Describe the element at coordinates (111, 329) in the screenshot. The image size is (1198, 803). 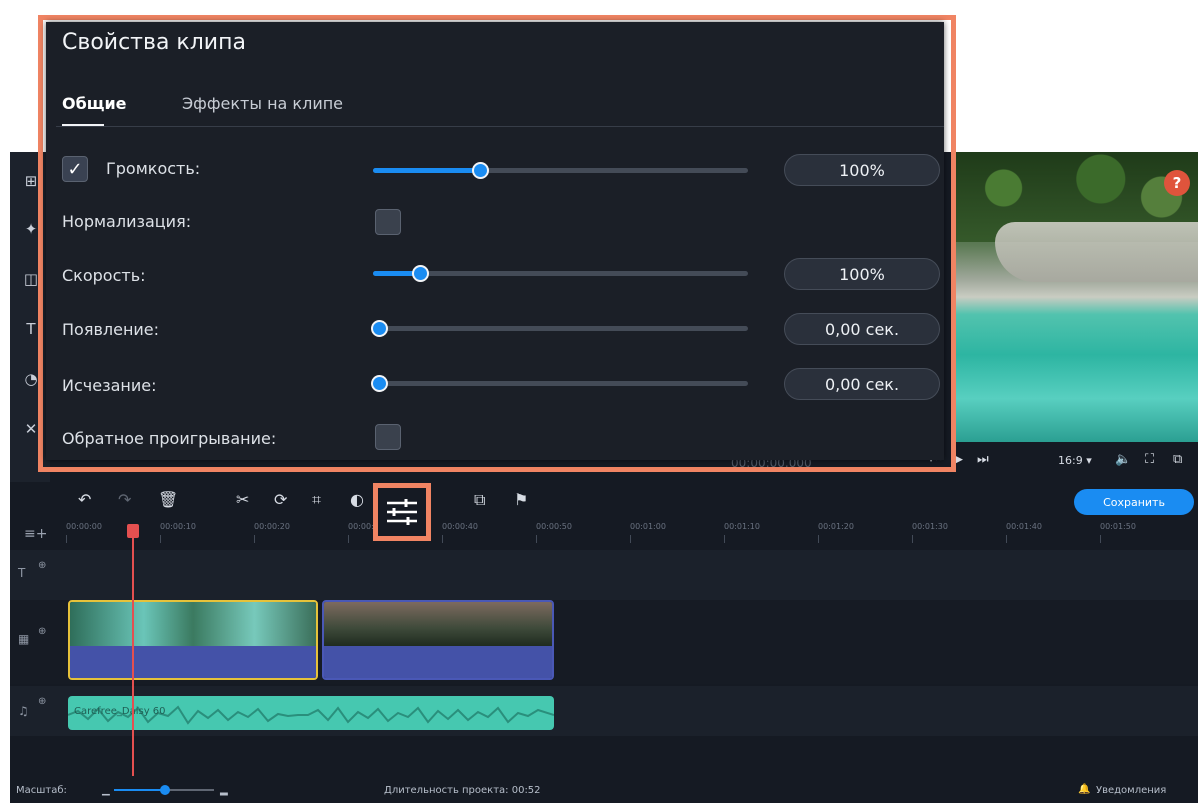
I see `fade-in-label: Появление:` at that location.